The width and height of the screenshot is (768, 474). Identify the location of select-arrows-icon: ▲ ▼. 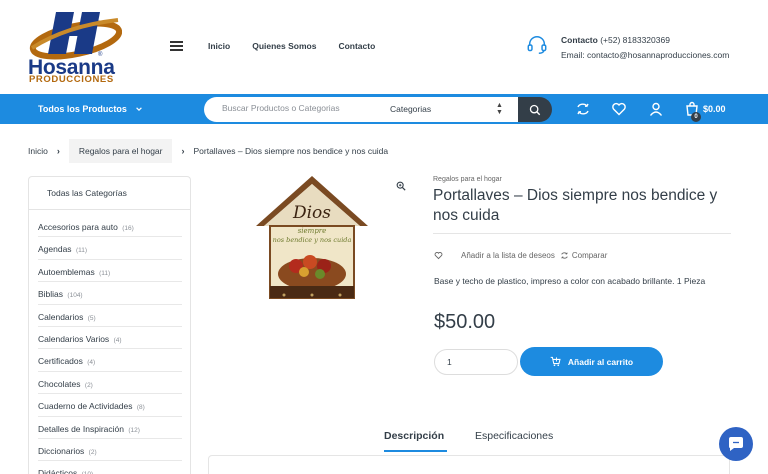
(499, 109).